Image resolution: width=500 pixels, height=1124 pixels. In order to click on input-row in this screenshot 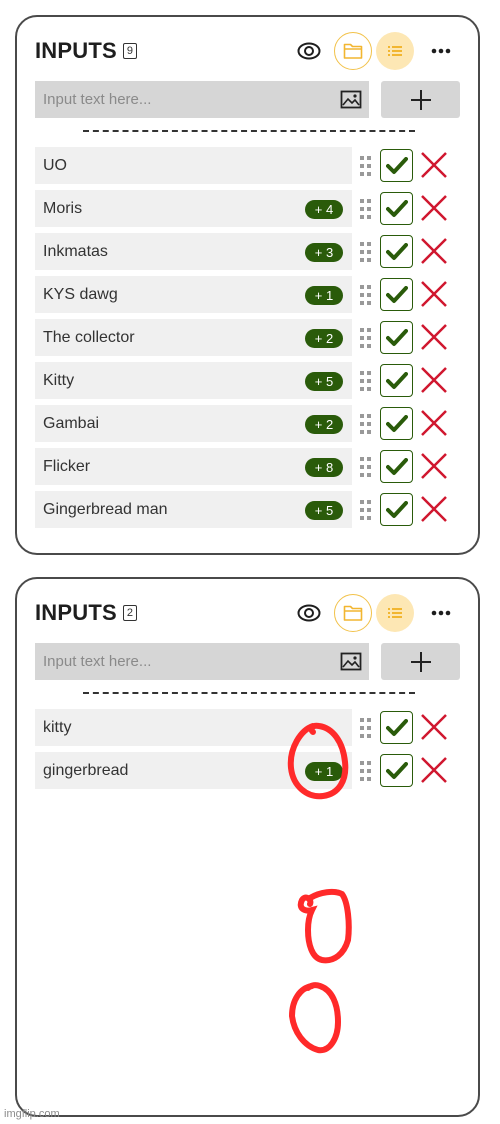, I will do `click(248, 661)`.